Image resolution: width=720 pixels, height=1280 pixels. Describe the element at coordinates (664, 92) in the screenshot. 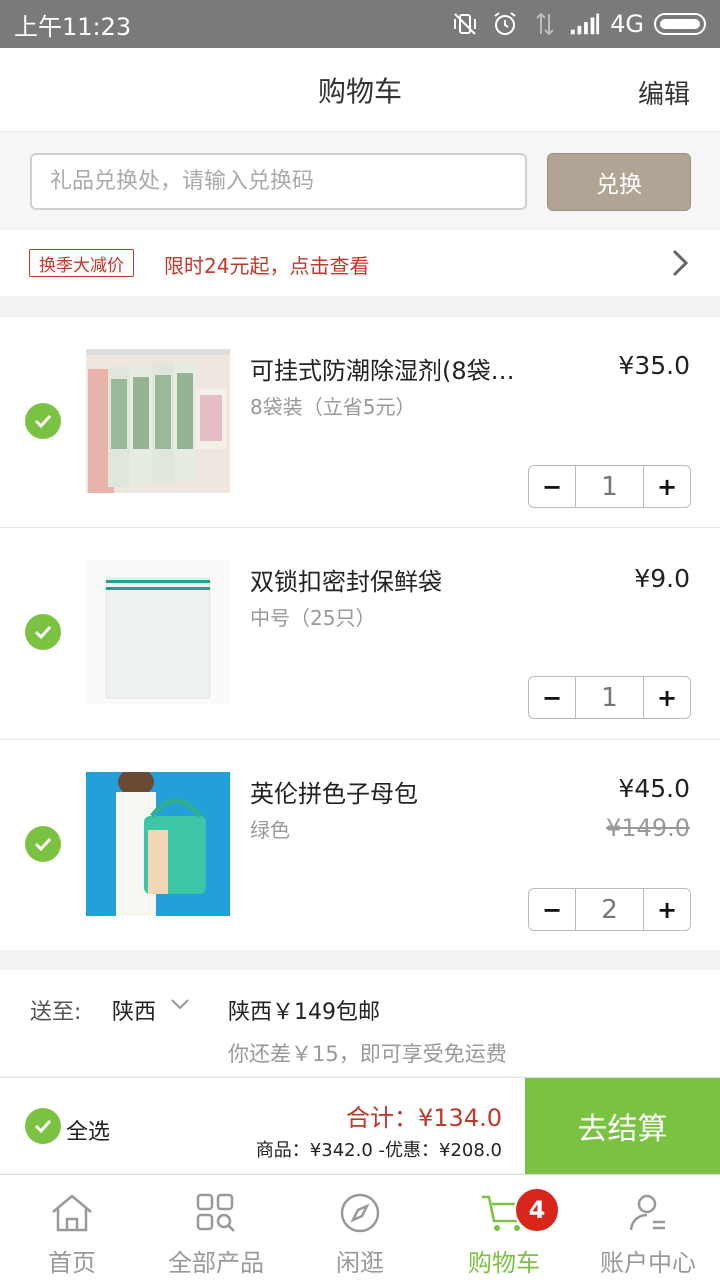

I see `edit-button: 编辑` at that location.